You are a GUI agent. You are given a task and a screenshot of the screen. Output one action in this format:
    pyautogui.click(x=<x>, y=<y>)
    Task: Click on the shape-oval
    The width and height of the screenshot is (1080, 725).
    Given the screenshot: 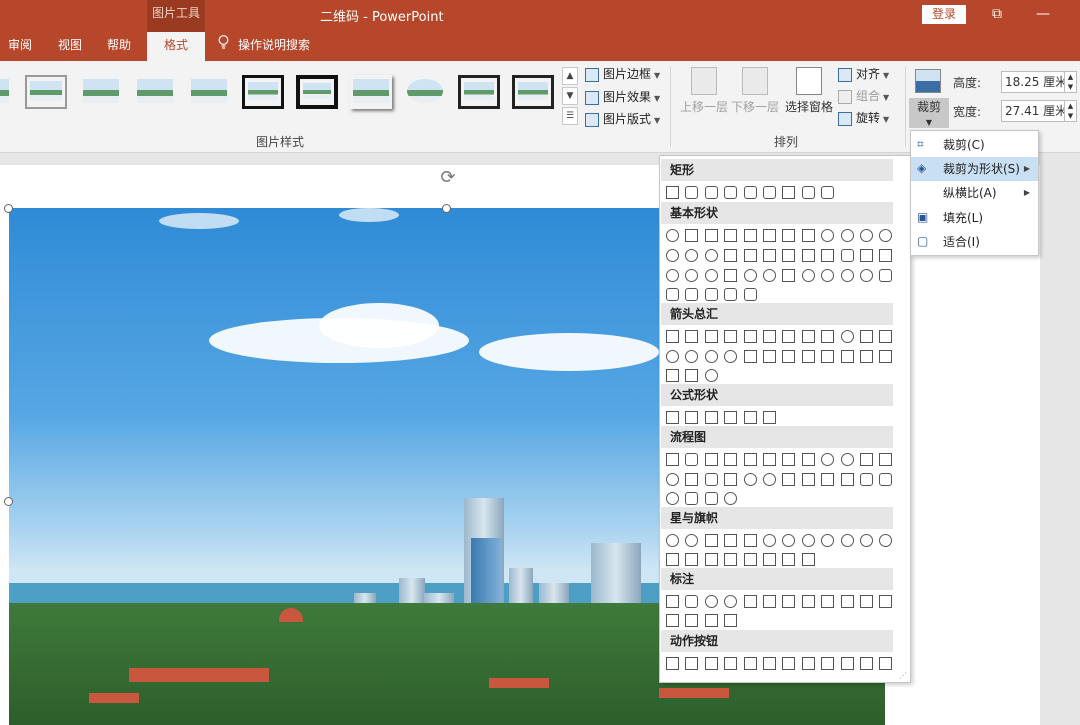 What is the action you would take?
    pyautogui.click(x=672, y=235)
    